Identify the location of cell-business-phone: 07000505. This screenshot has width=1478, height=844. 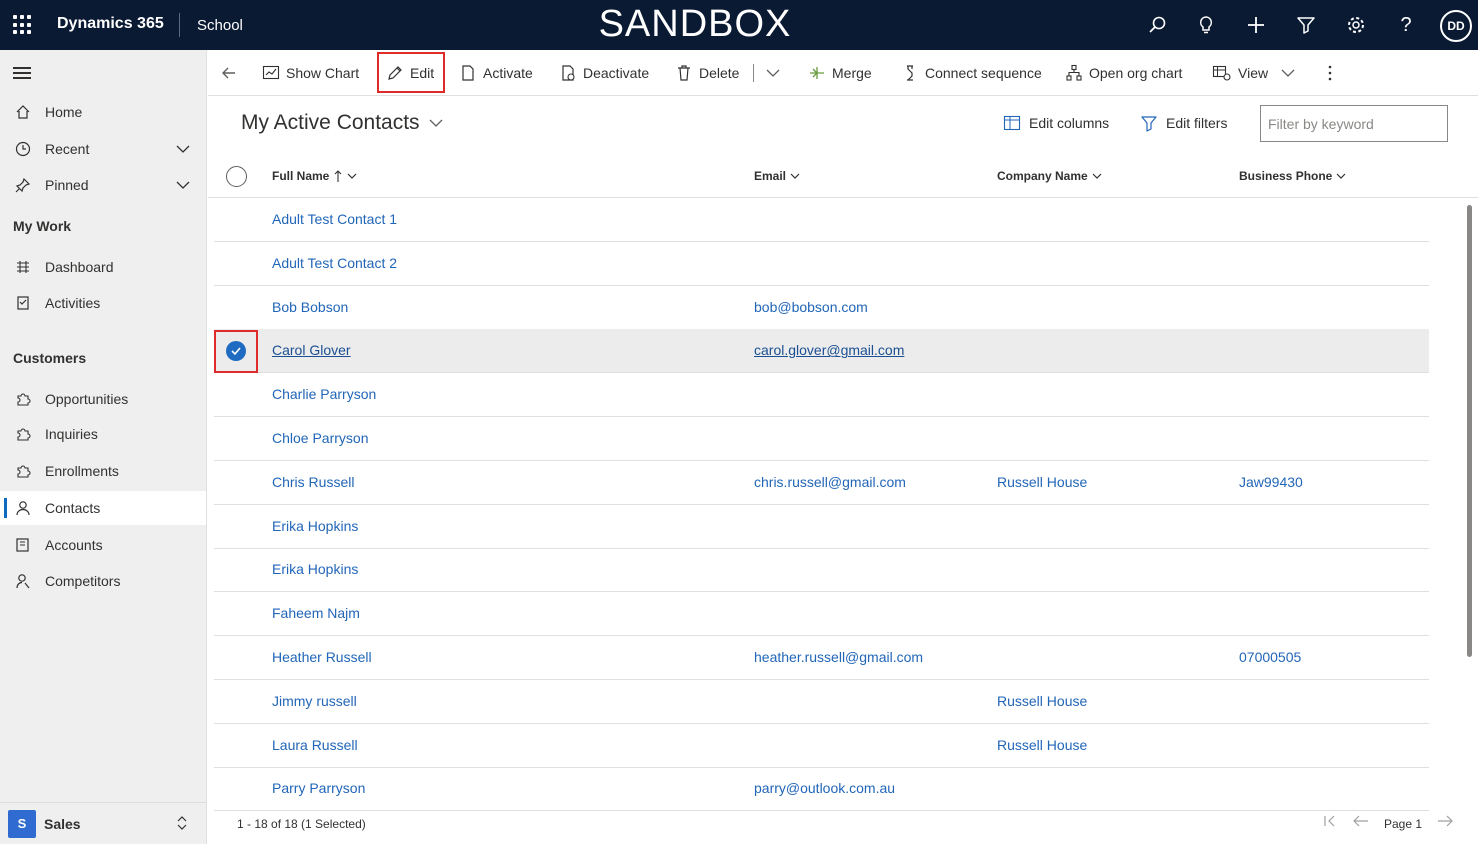
(1270, 657).